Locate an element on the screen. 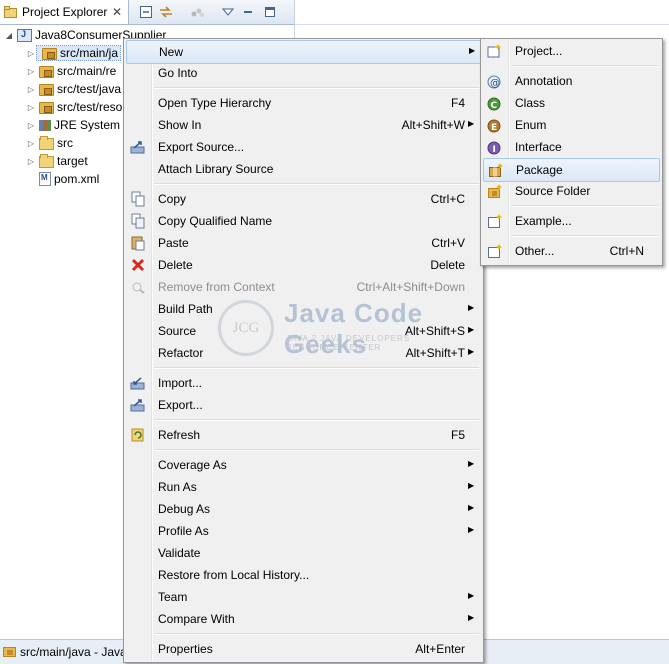  tree-item-label: target is located at coordinates (72, 161).